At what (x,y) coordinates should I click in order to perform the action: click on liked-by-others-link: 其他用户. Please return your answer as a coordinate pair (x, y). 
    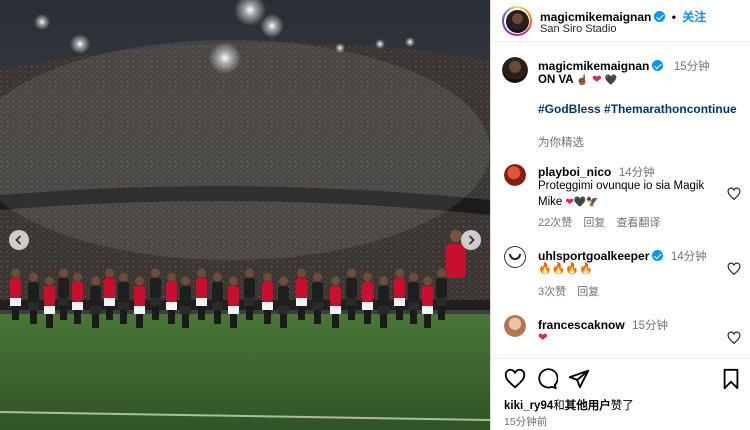
    Looking at the image, I should click on (588, 406).